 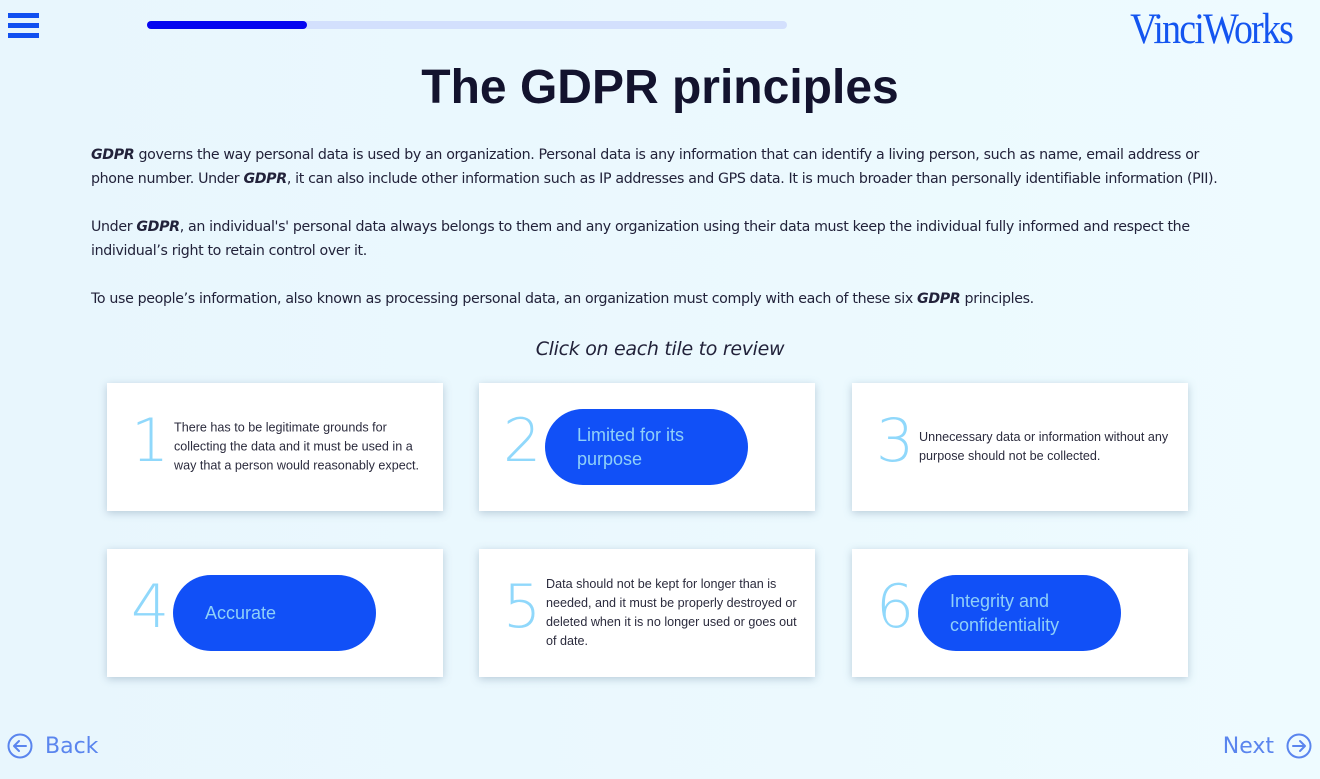 I want to click on tile-label-pill: Accurate, so click(x=274, y=613).